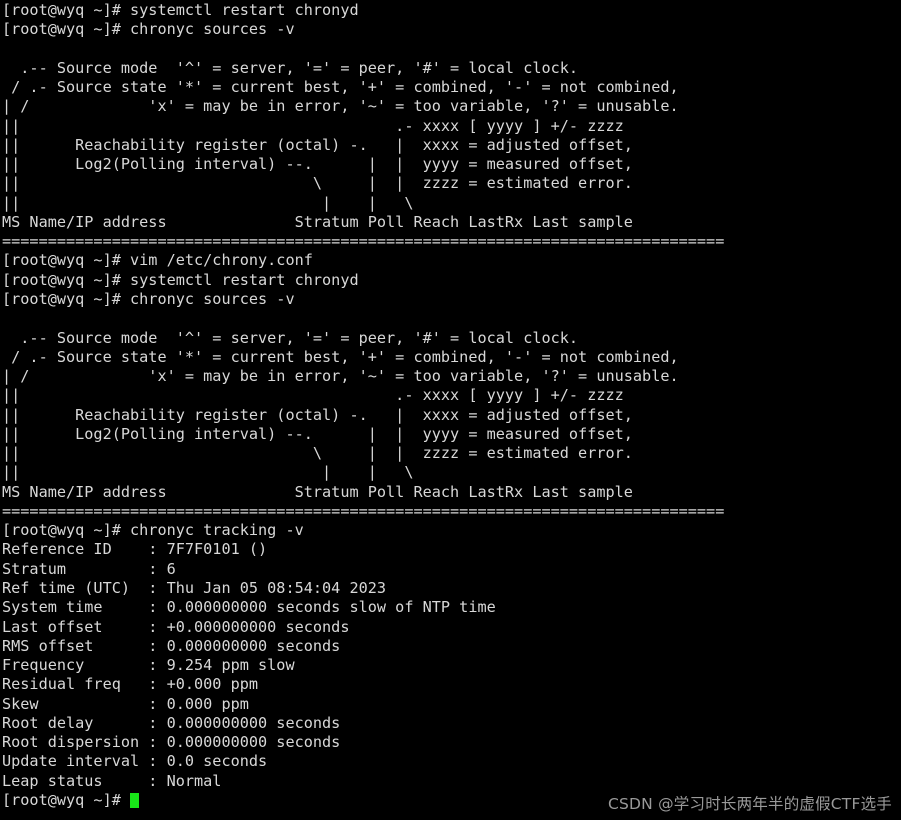 The height and width of the screenshot is (820, 901). Describe the element at coordinates (130, 684) in the screenshot. I see `terminal-line: Residual freq : +0.000 ppm` at that location.